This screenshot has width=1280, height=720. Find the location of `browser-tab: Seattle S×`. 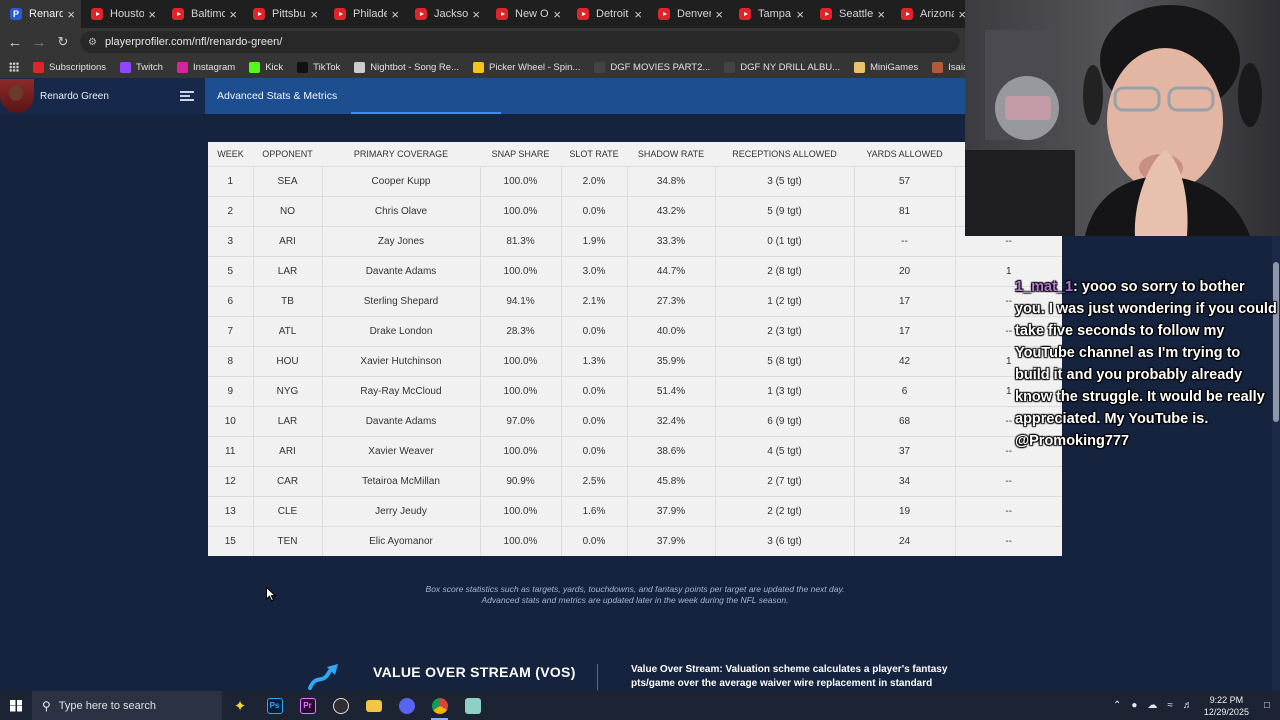

browser-tab: Seattle S× is located at coordinates (850, 14).